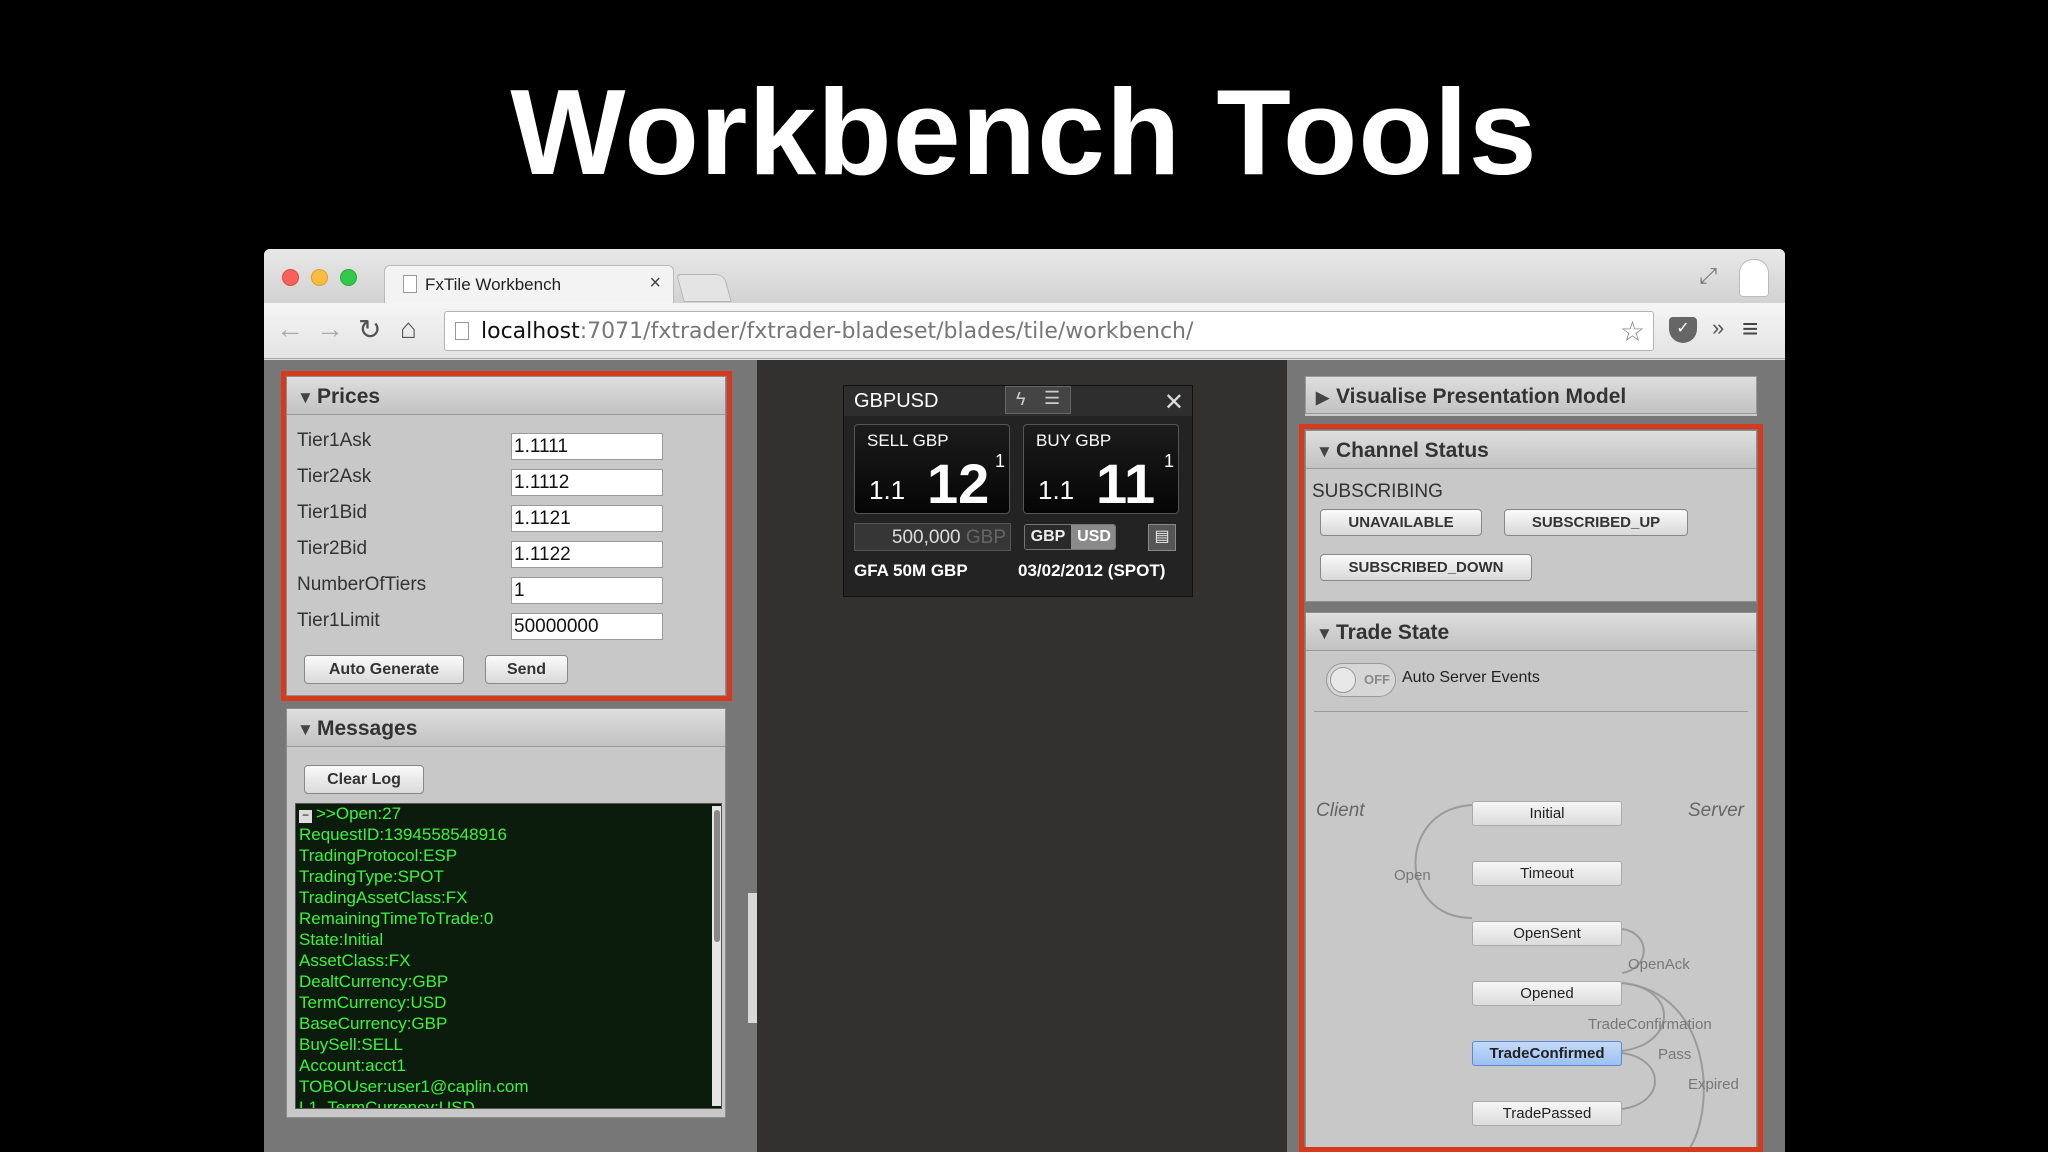 Image resolution: width=2048 pixels, height=1152 pixels. What do you see at coordinates (530, 331) in the screenshot?
I see `url-host: localhost` at bounding box center [530, 331].